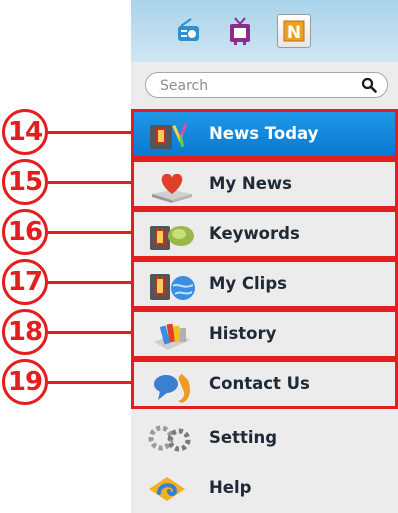 The height and width of the screenshot is (513, 398). I want to click on svg-text: N, so click(294, 33).